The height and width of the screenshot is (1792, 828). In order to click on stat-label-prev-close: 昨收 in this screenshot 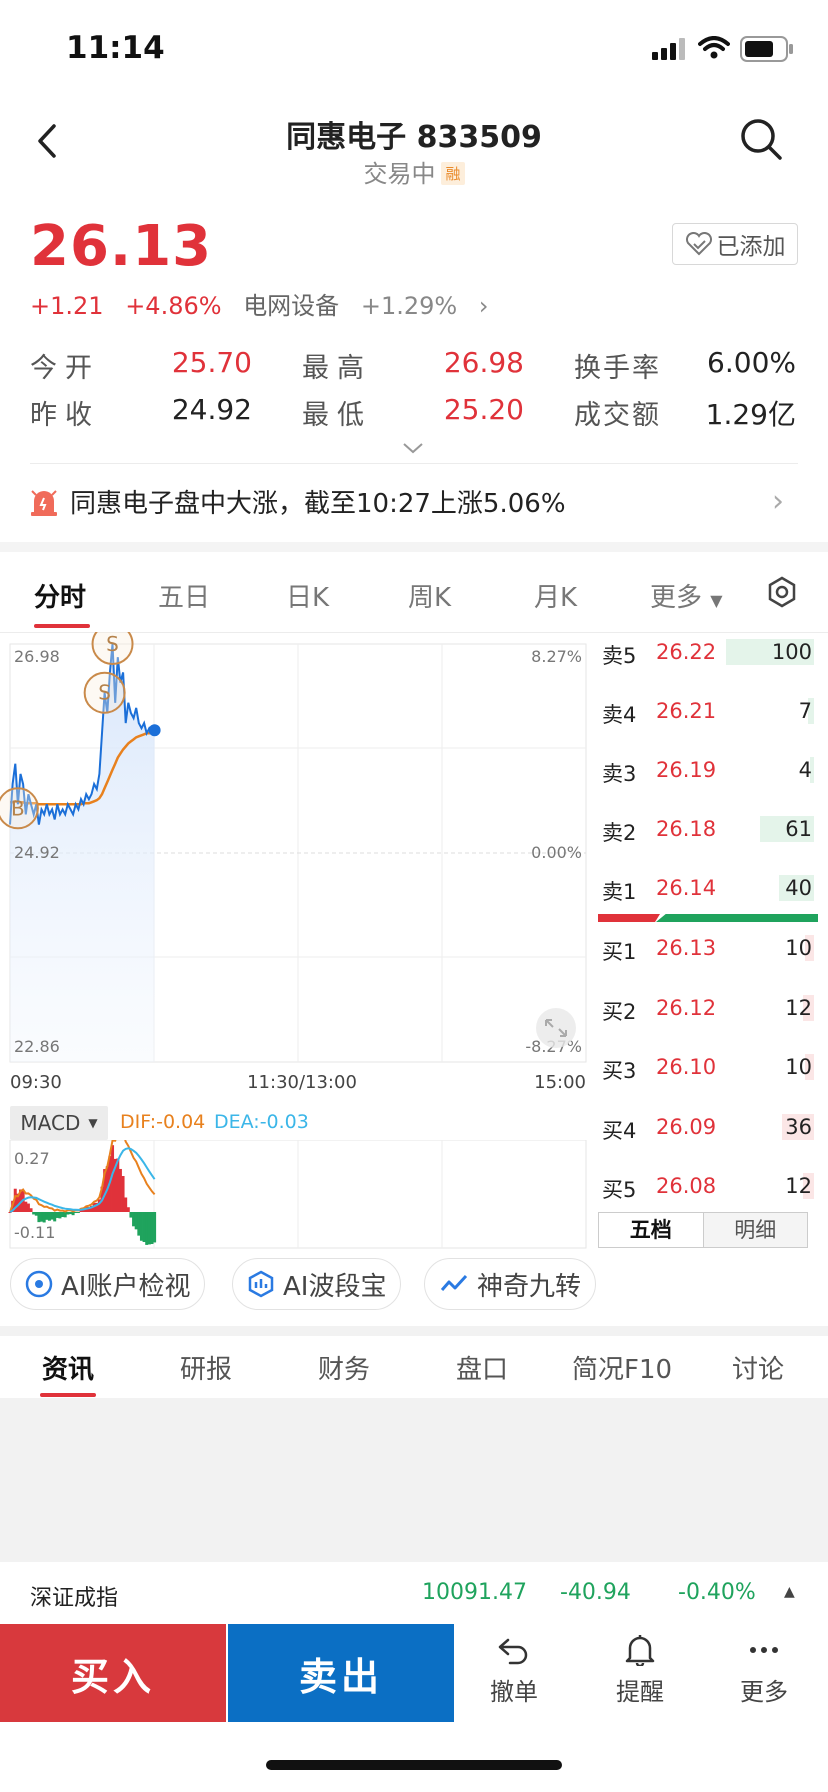, I will do `click(65, 415)`.